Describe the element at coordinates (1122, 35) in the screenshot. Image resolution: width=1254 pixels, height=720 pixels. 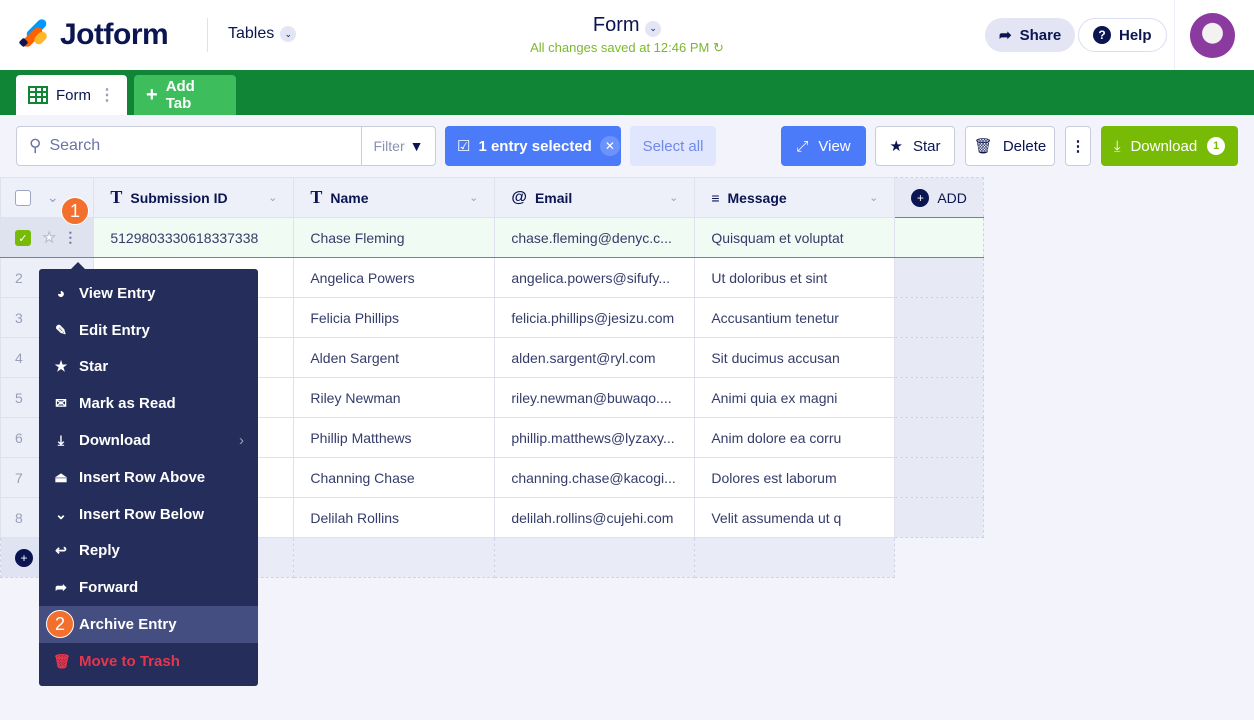
I see `help-button: ? Help` at that location.